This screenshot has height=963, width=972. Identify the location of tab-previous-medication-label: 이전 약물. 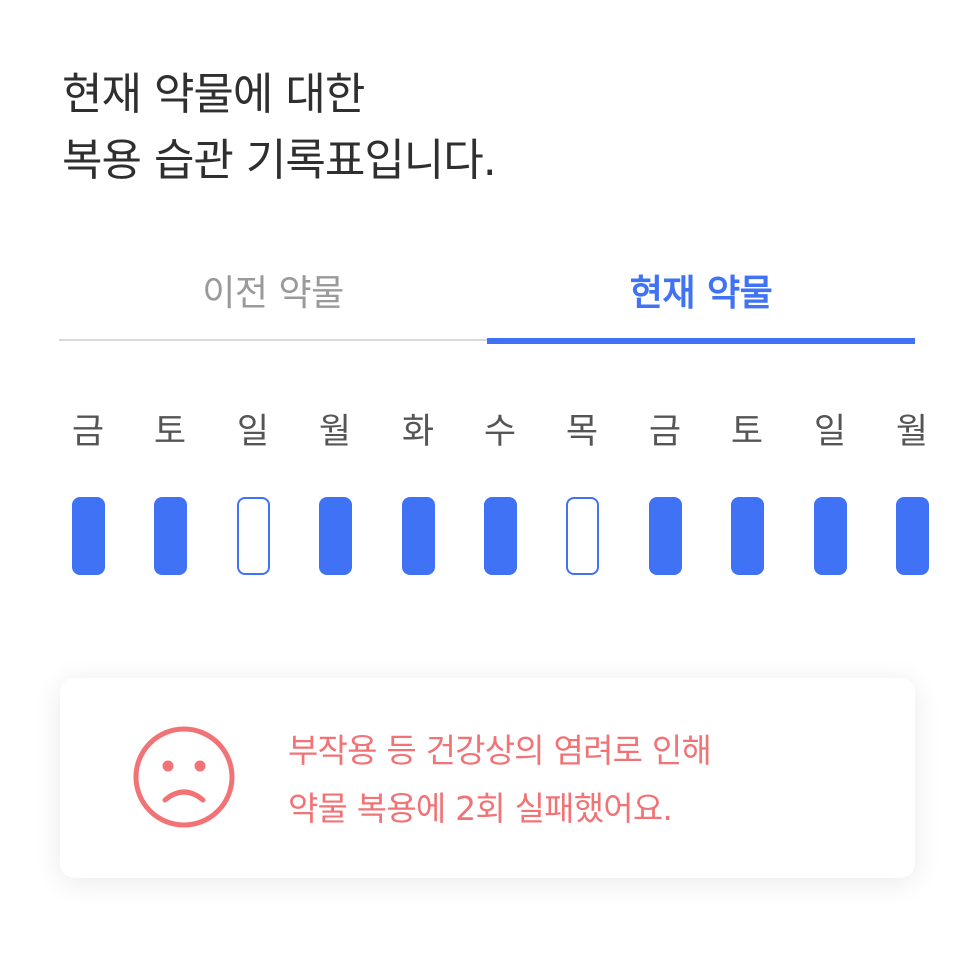
(273, 293).